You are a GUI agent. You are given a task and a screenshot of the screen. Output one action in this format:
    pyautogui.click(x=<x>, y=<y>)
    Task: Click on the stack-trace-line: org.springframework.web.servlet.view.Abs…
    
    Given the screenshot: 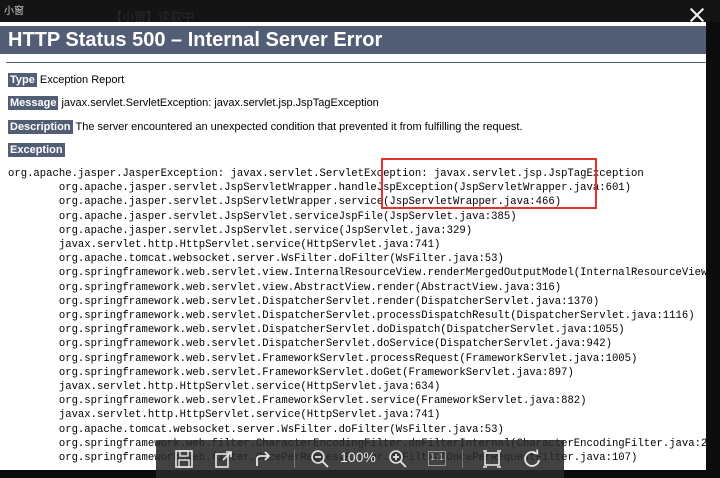 What is the action you would take?
    pyautogui.click(x=285, y=287)
    